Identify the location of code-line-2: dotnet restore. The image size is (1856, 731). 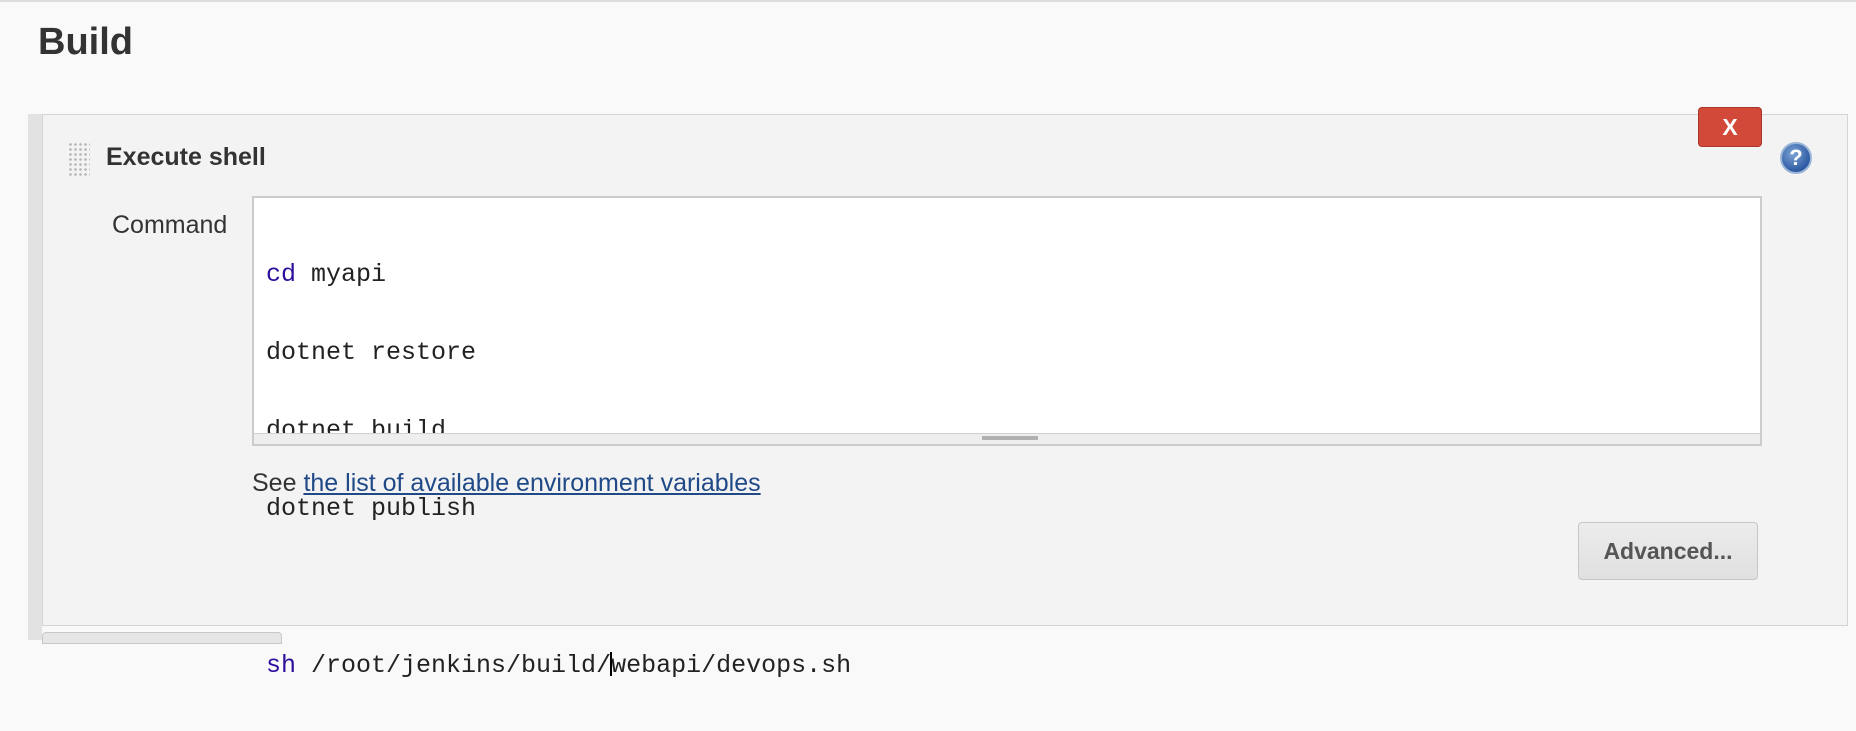
(1007, 353).